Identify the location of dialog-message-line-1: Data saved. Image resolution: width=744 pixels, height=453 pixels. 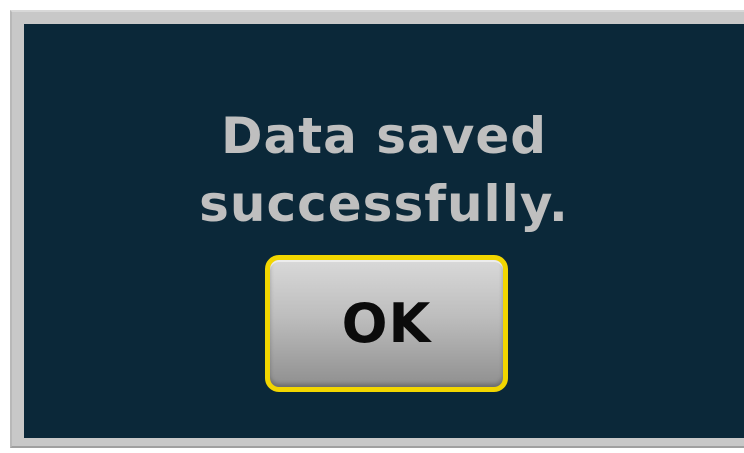
(384, 136).